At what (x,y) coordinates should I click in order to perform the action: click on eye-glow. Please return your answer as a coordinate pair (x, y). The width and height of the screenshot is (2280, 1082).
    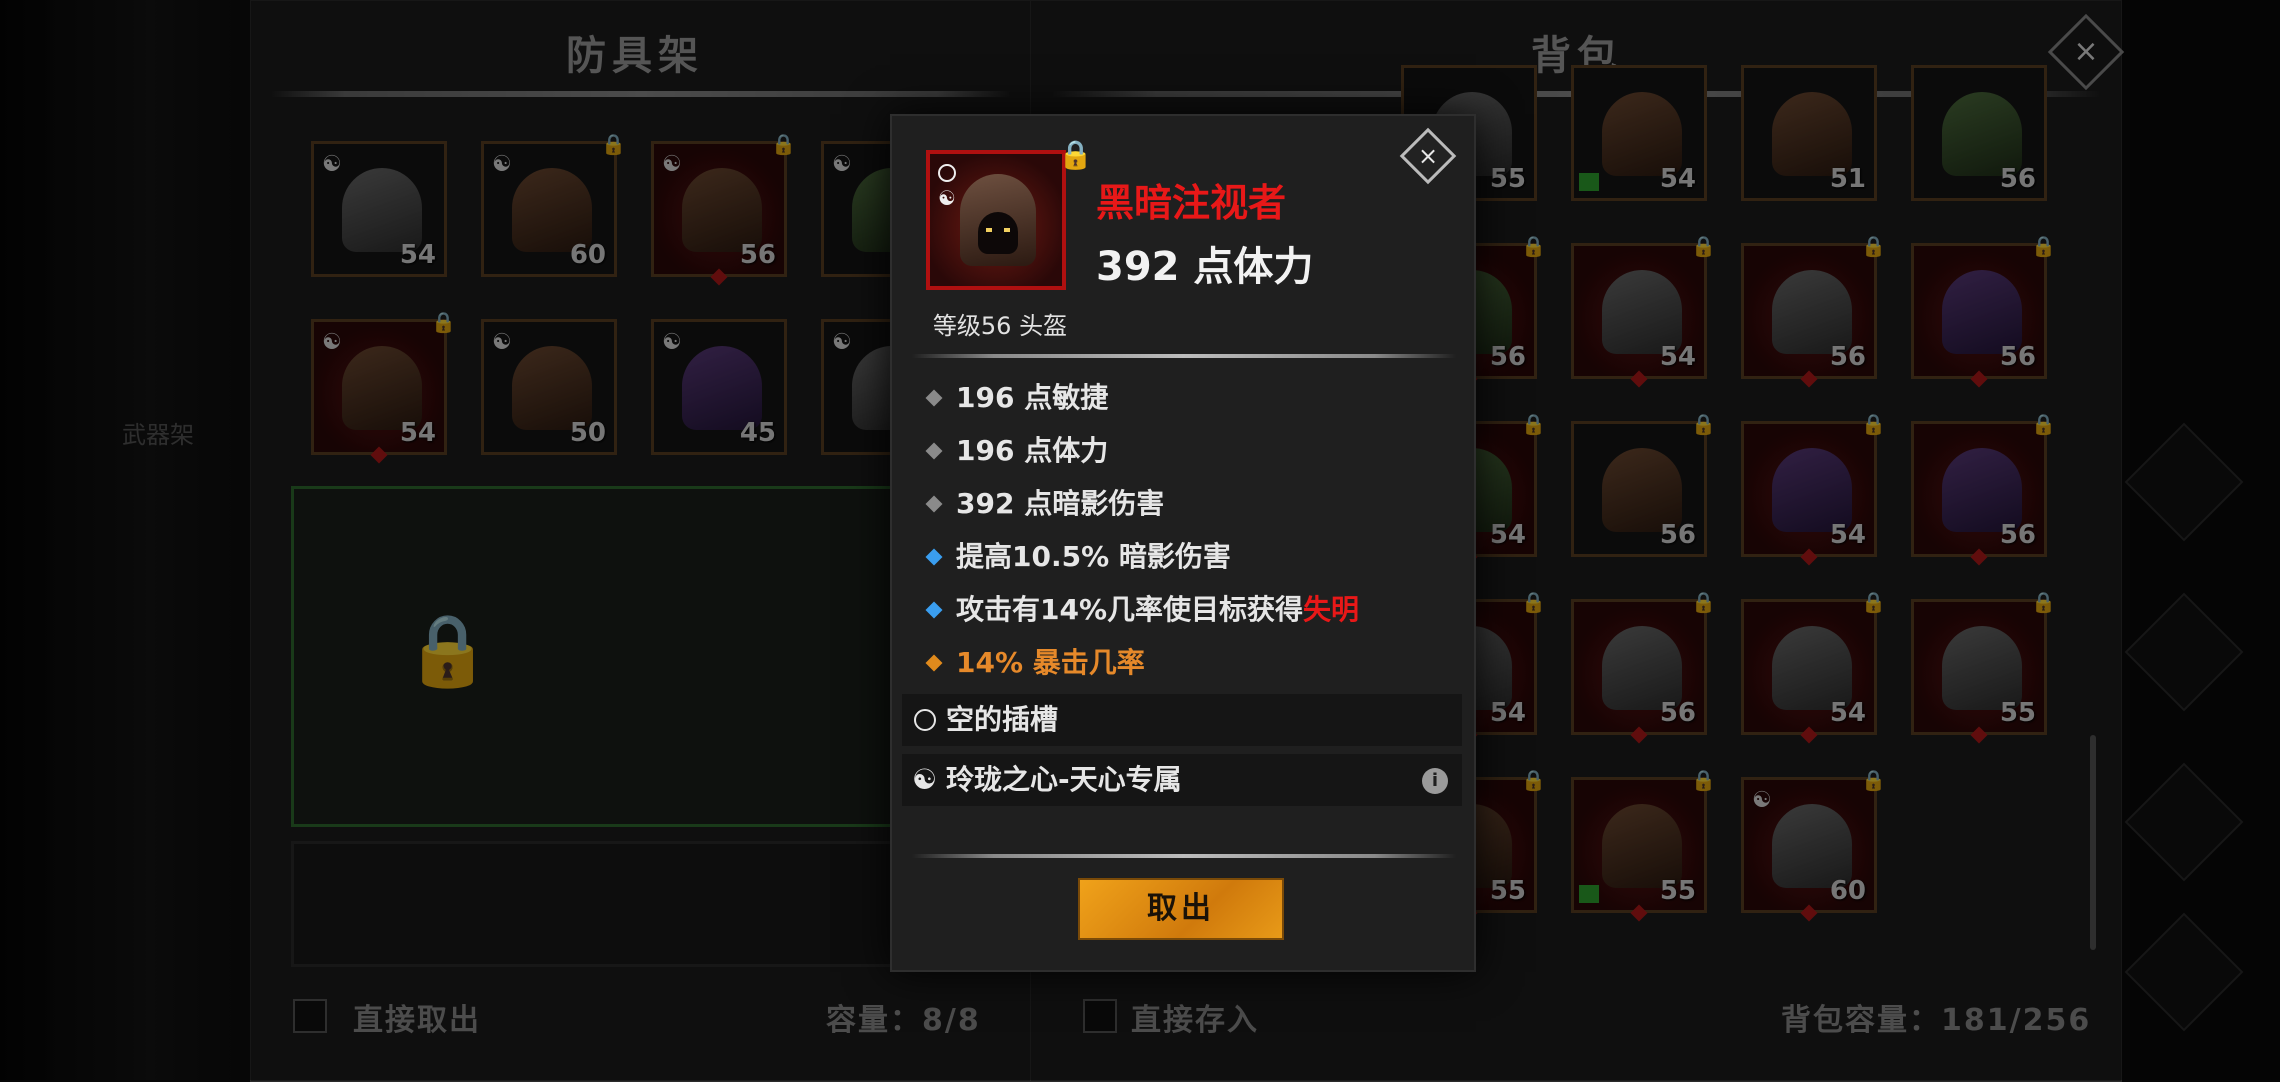
    Looking at the image, I should click on (989, 230).